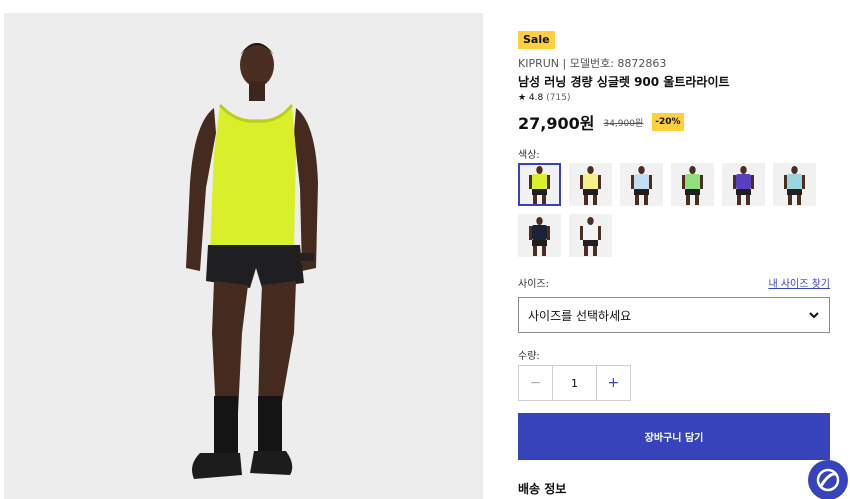  I want to click on add-to-cart-button: 장바구니 담기, so click(674, 436).